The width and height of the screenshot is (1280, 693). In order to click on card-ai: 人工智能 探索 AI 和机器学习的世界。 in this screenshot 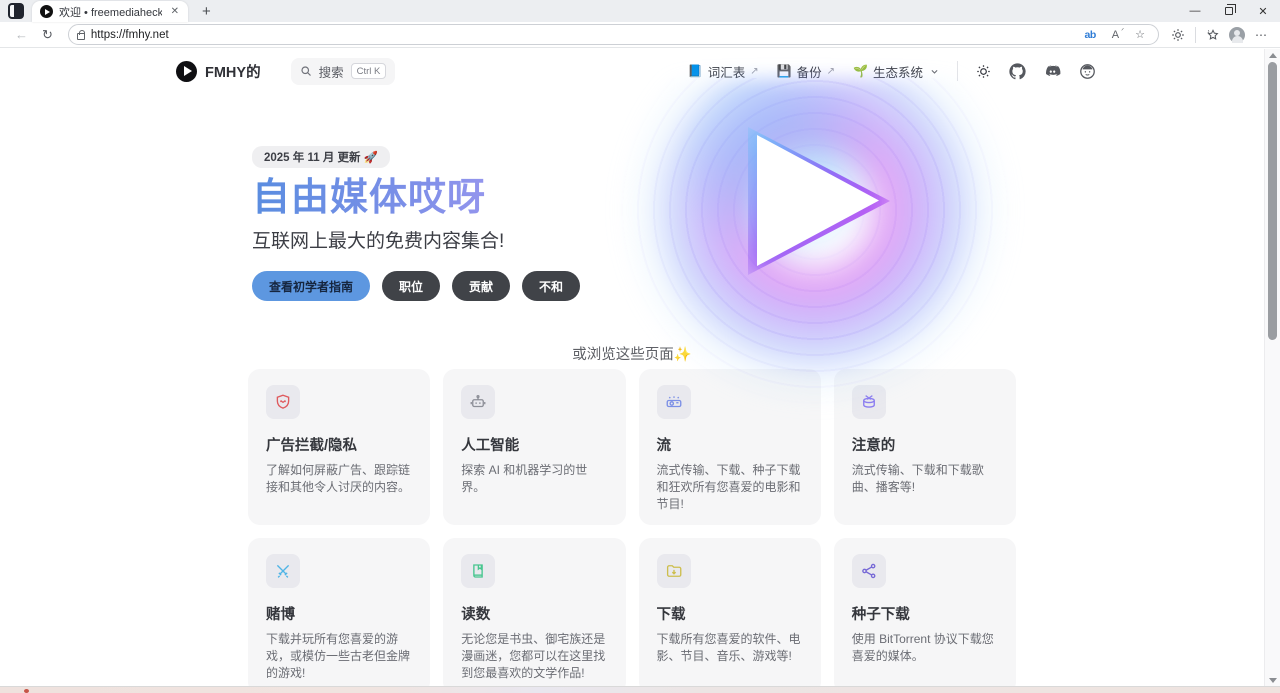, I will do `click(534, 447)`.